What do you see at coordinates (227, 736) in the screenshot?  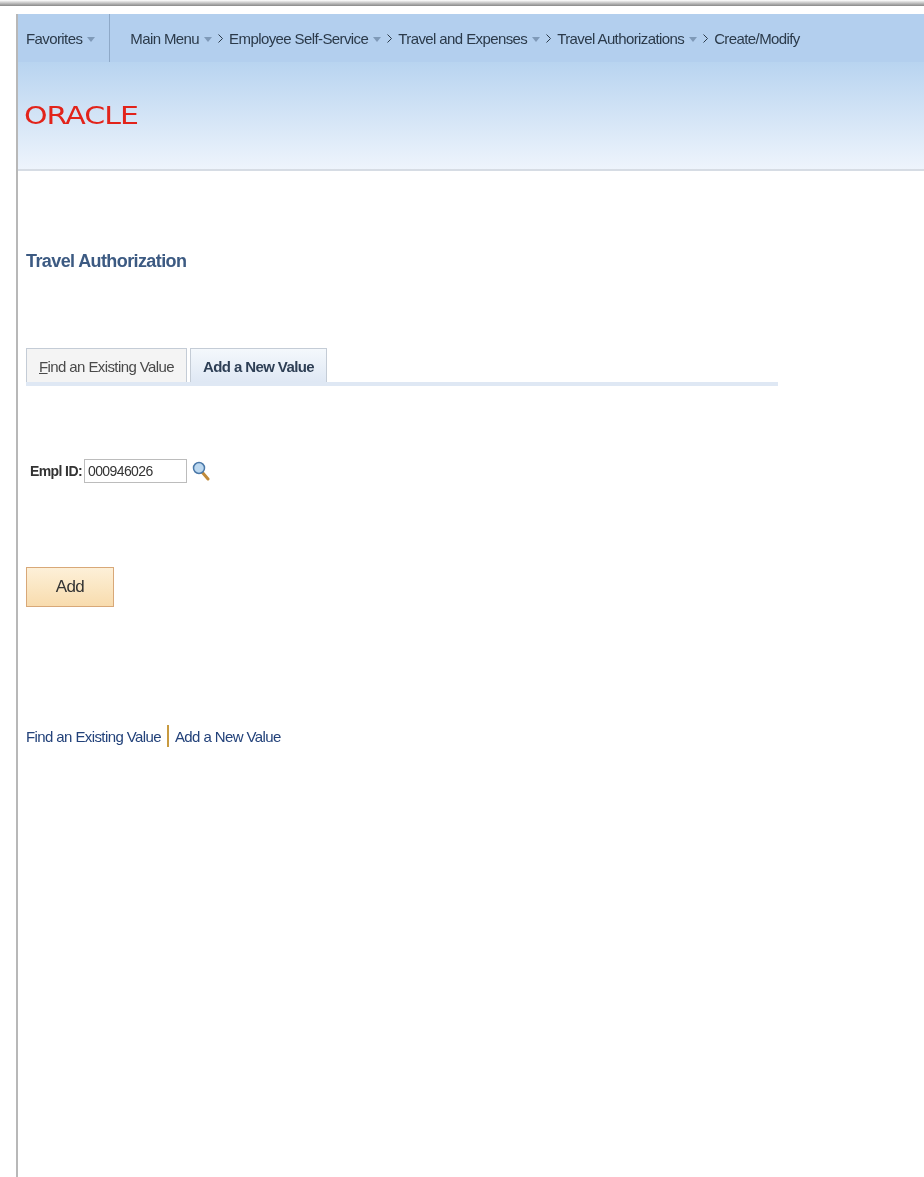 I see `link: Add a New Value` at bounding box center [227, 736].